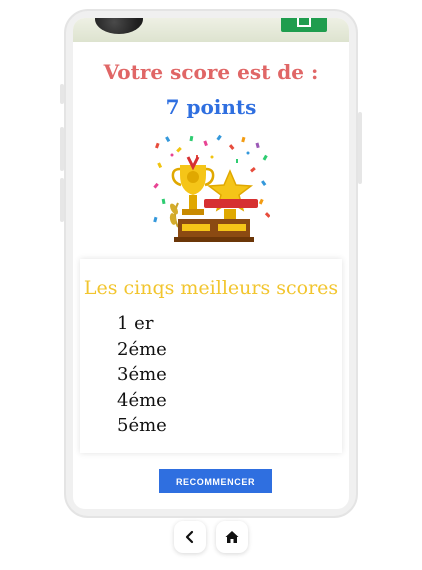 This screenshot has height=570, width=422. What do you see at coordinates (142, 425) in the screenshot?
I see `leaderboard-rank: 5éme` at bounding box center [142, 425].